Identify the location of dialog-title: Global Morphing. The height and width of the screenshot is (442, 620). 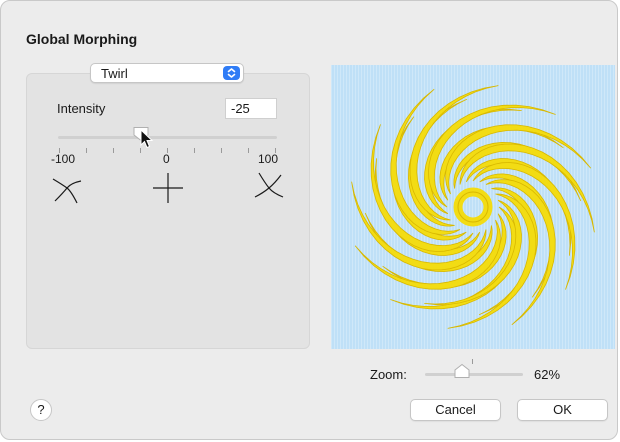
(82, 39).